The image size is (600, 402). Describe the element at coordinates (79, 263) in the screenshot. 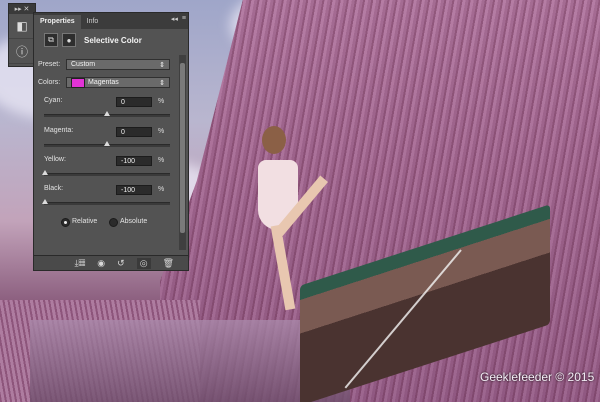

I see `clip-to-layer-icon: ⤓▦` at that location.